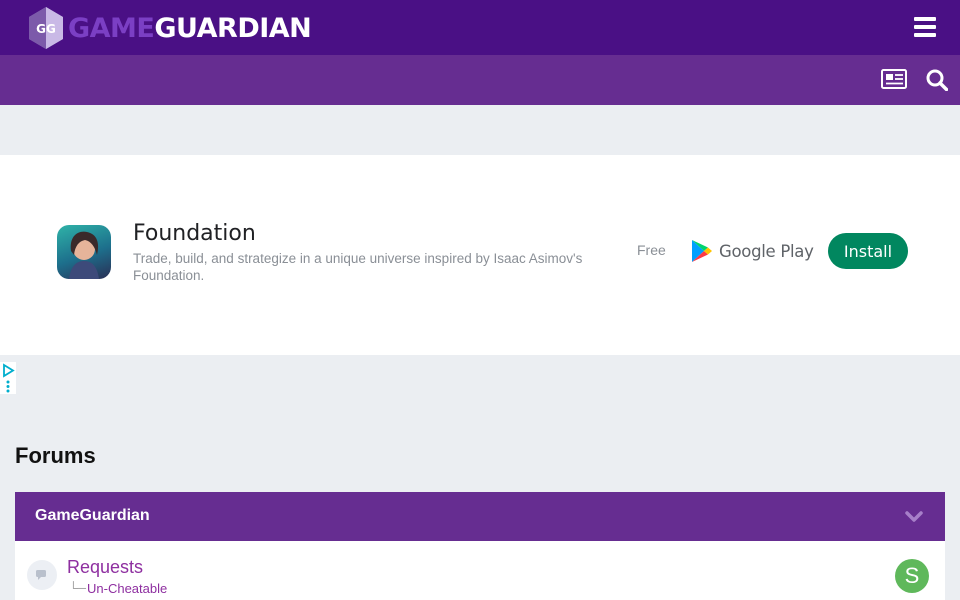 This screenshot has width=960, height=600. Describe the element at coordinates (105, 567) in the screenshot. I see `forum-link-requests: Requests` at that location.